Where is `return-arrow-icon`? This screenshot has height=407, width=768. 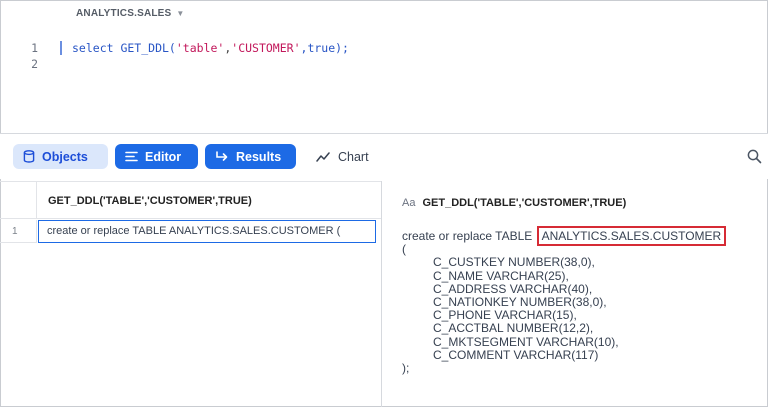
return-arrow-icon is located at coordinates (222, 156).